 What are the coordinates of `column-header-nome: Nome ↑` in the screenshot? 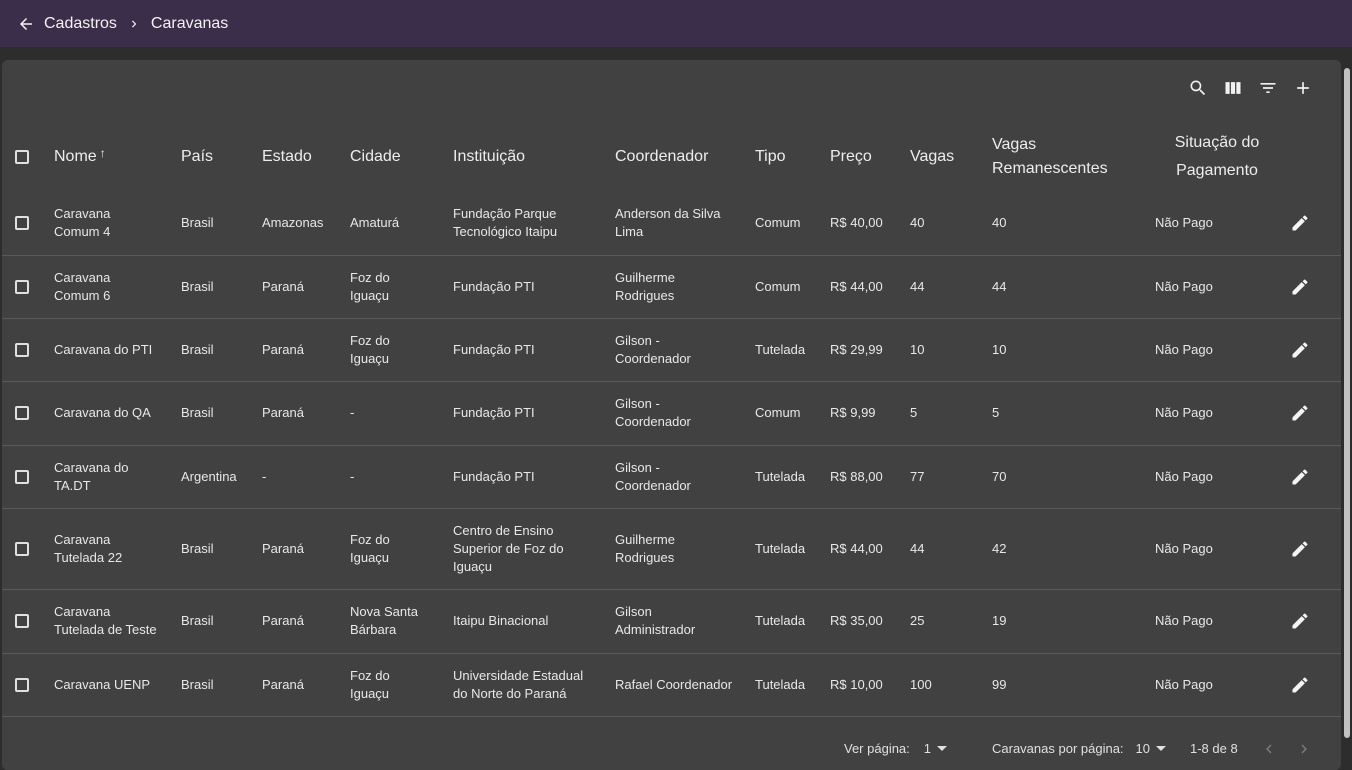 It's located at (117, 157).